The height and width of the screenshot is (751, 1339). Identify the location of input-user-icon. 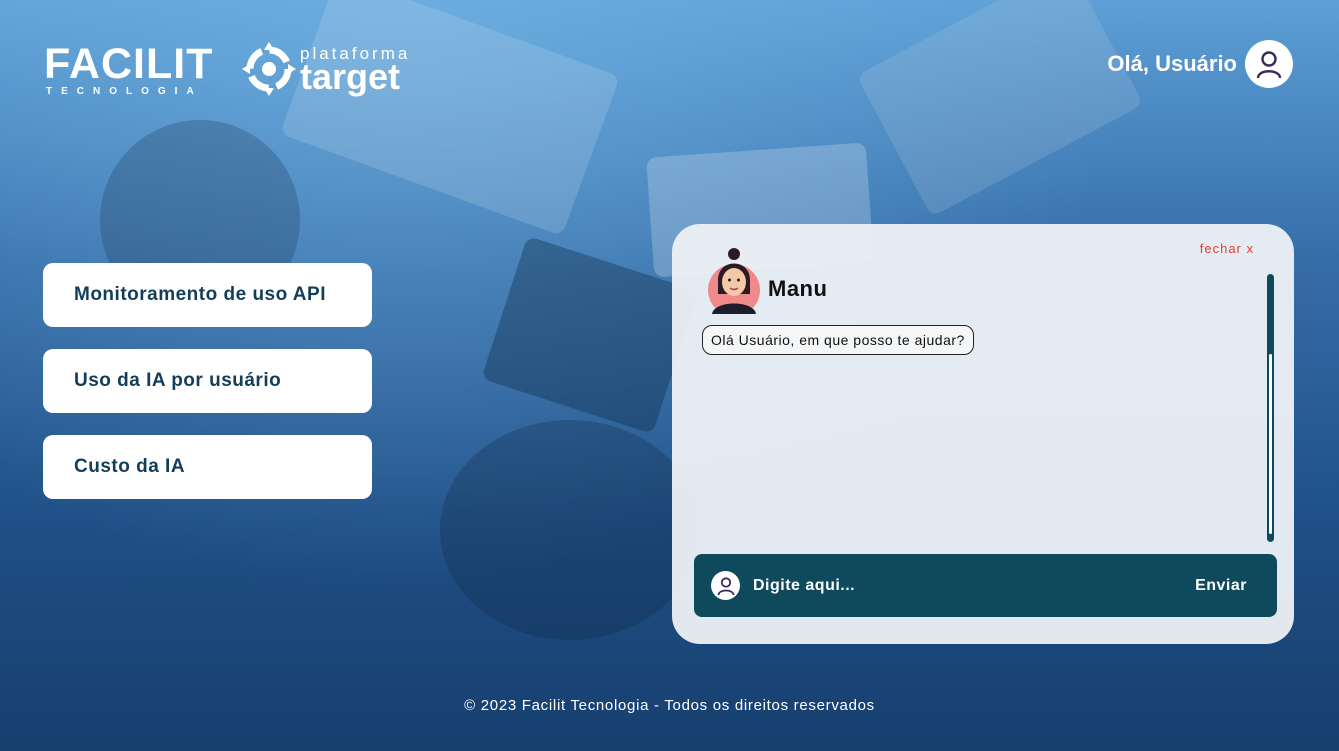
(725, 585).